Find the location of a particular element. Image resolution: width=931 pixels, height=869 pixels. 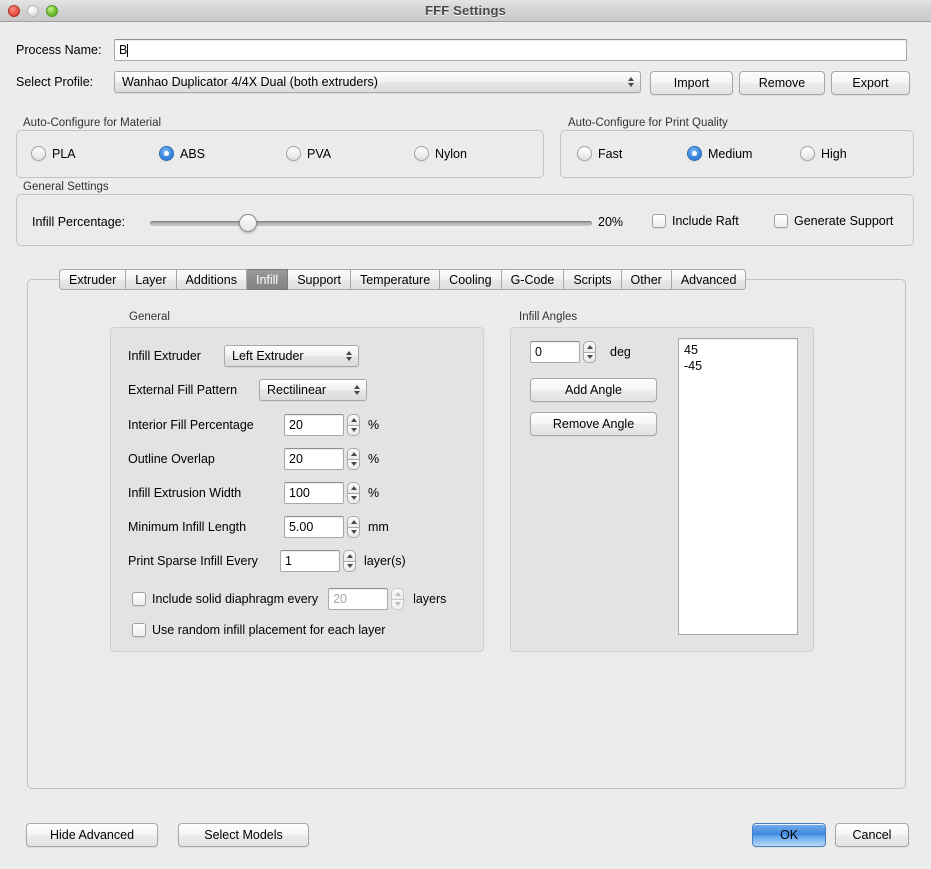

generate-support-label: Generate Support is located at coordinates (844, 221).